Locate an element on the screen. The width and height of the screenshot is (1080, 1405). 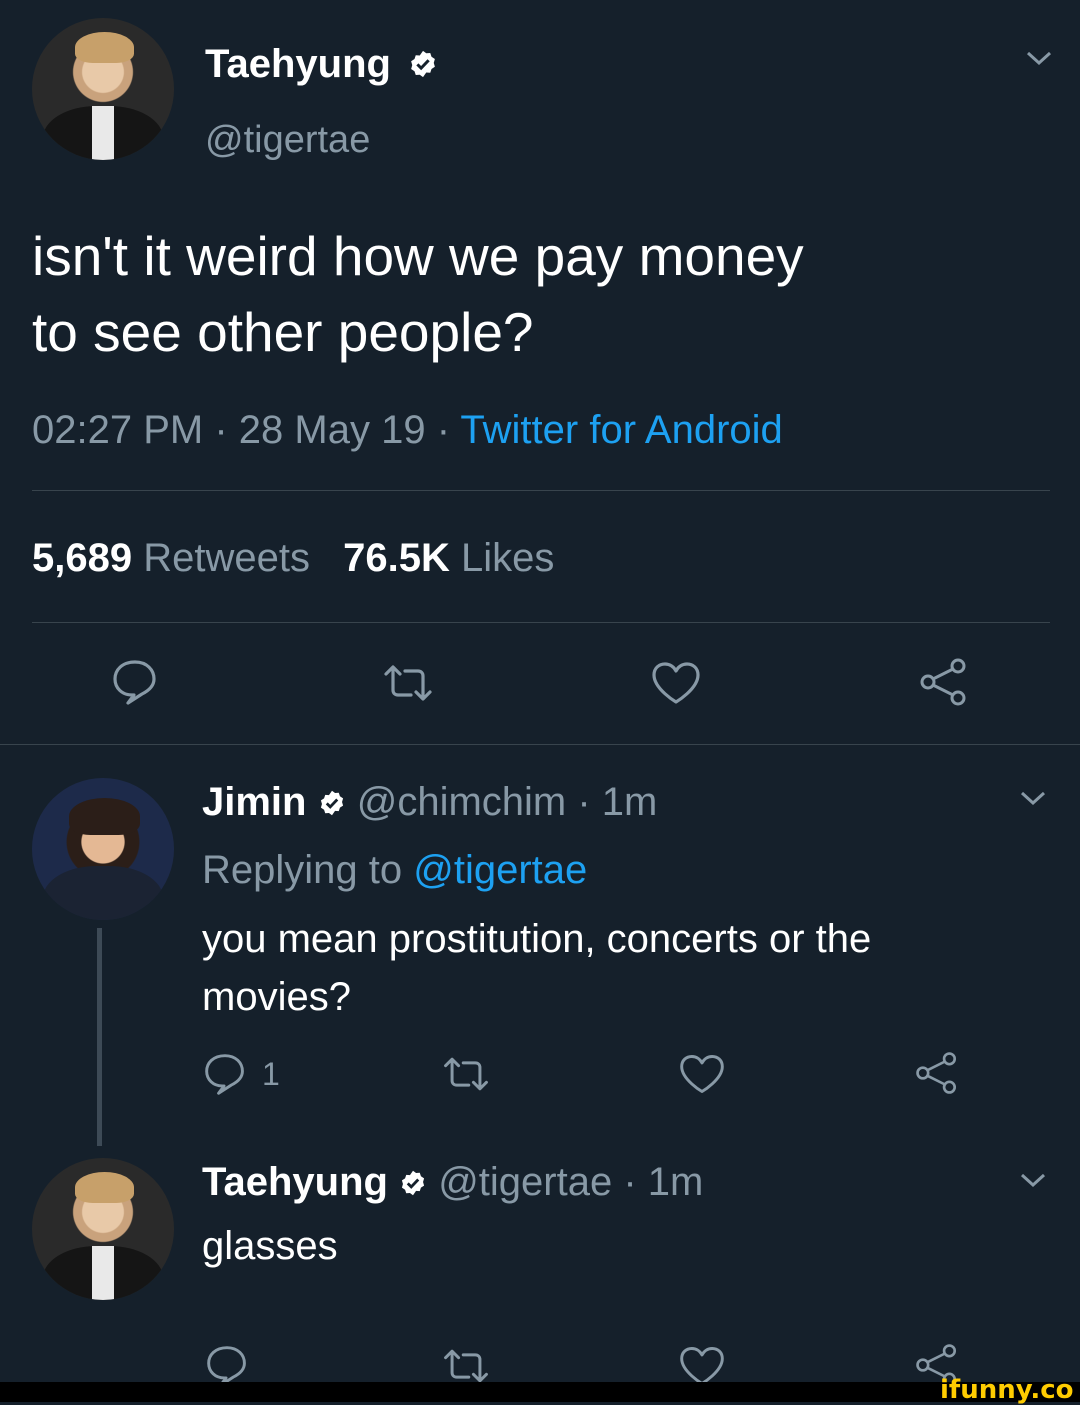
replying-to-handle: @tigertae is located at coordinates (500, 870).